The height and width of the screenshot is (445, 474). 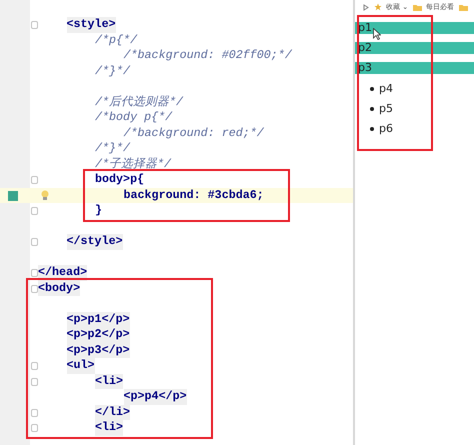 What do you see at coordinates (119, 180) in the screenshot?
I see `code-line: body>p{` at bounding box center [119, 180].